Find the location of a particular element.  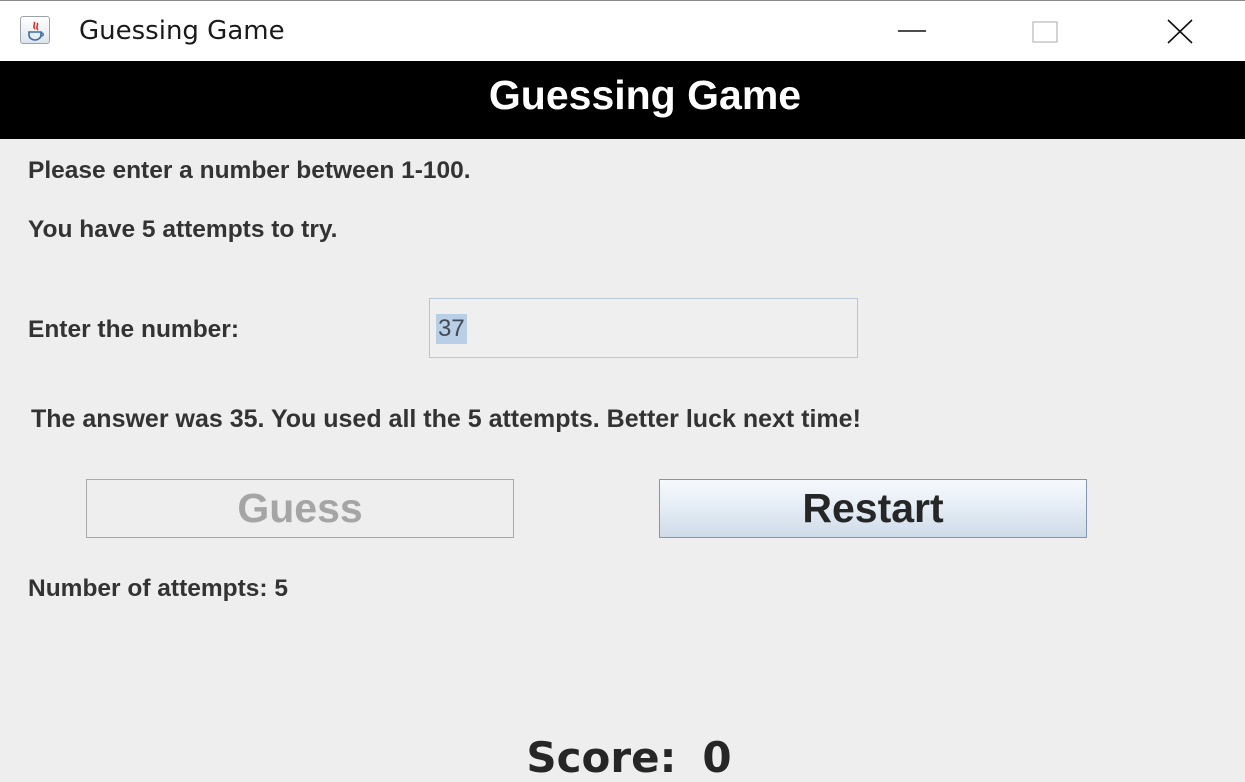

score-label: Score: is located at coordinates (601, 757).